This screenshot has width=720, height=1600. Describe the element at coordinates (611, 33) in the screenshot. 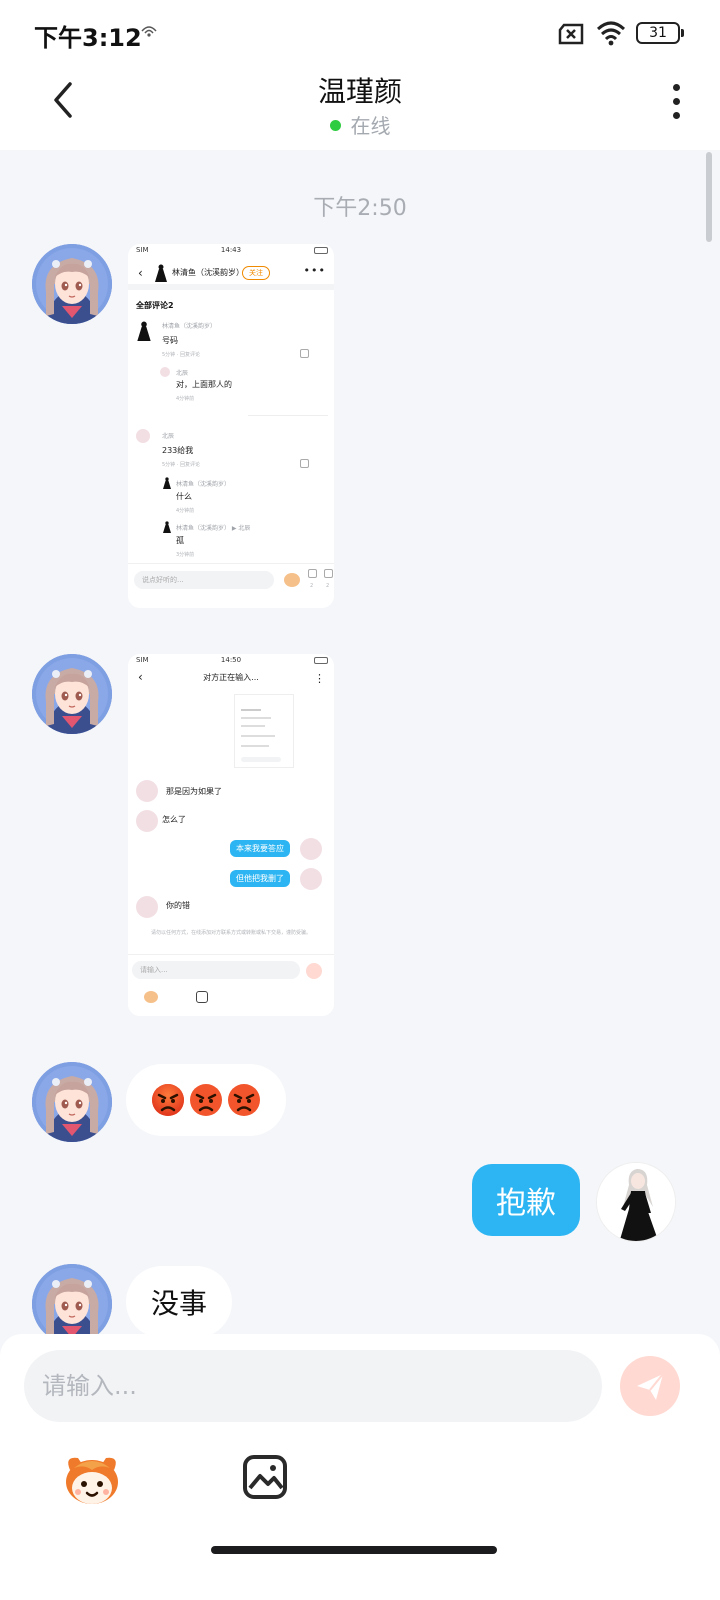

I see `wifi-icon` at that location.